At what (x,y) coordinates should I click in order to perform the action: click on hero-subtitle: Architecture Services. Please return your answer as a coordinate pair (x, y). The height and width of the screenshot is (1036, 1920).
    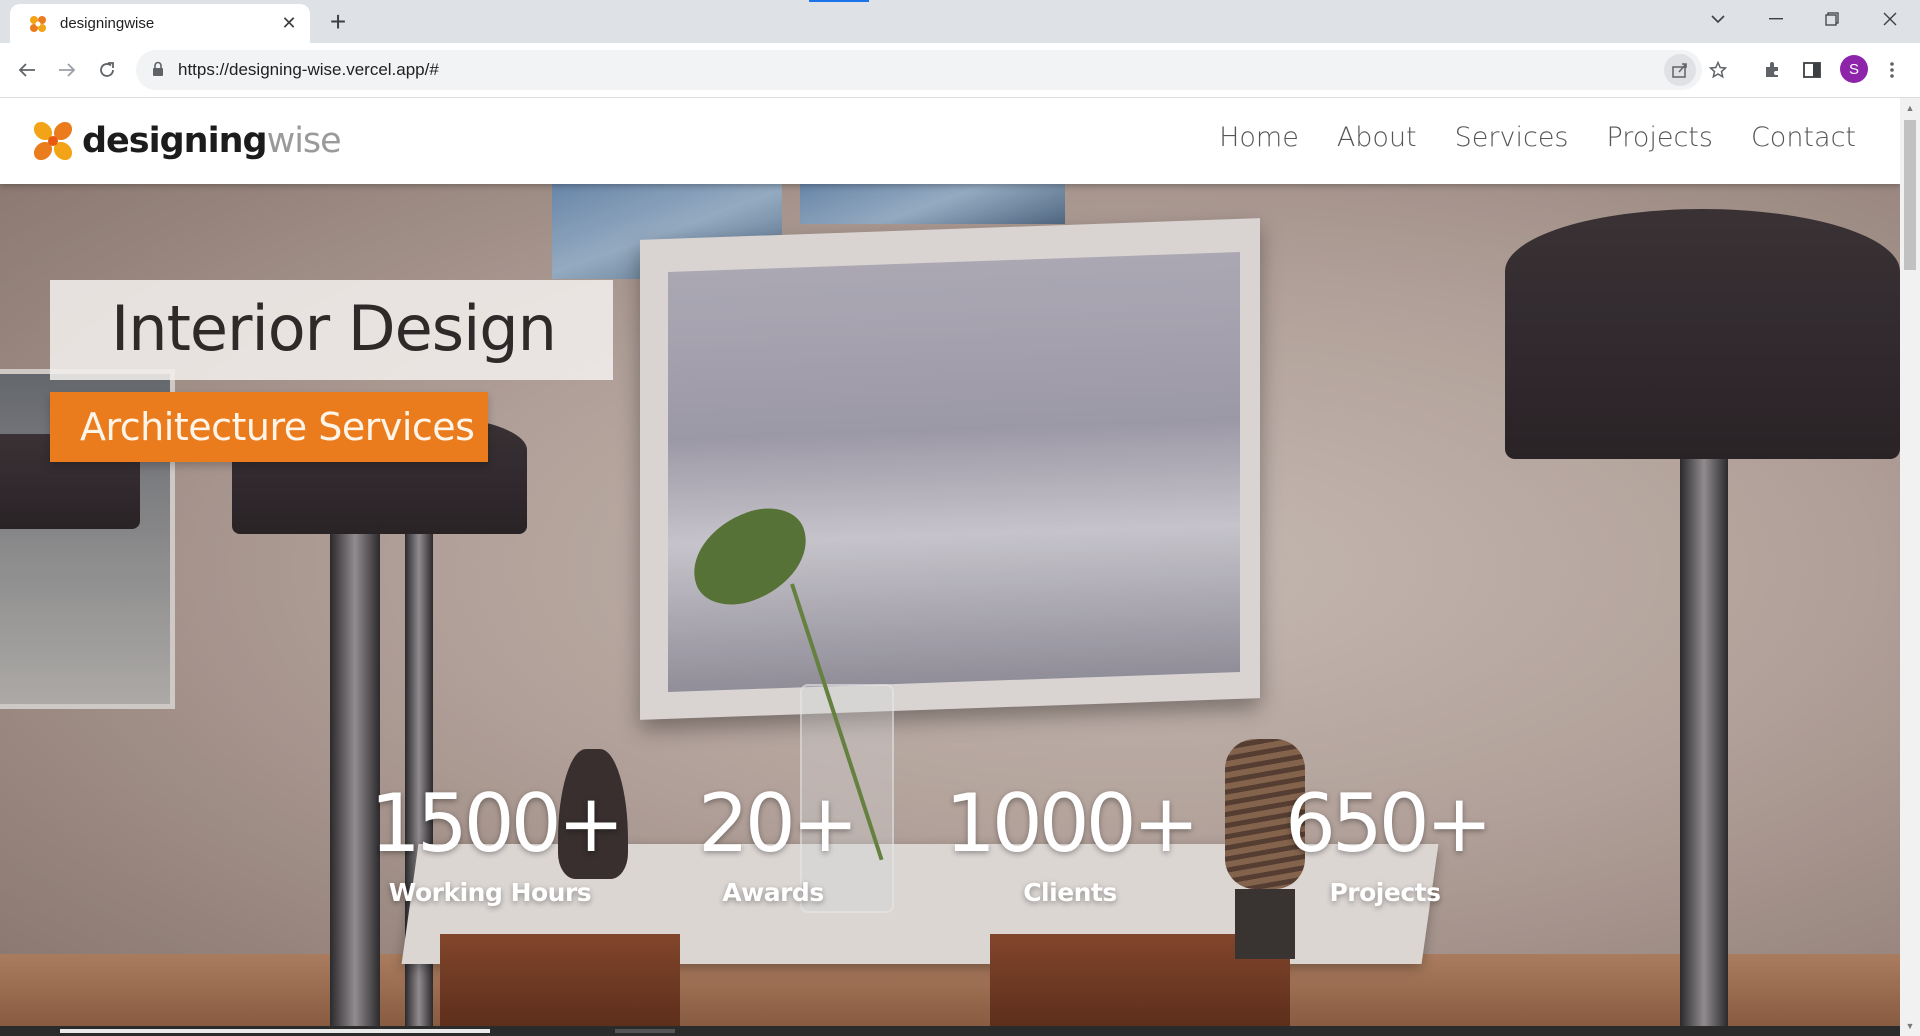
    Looking at the image, I should click on (277, 427).